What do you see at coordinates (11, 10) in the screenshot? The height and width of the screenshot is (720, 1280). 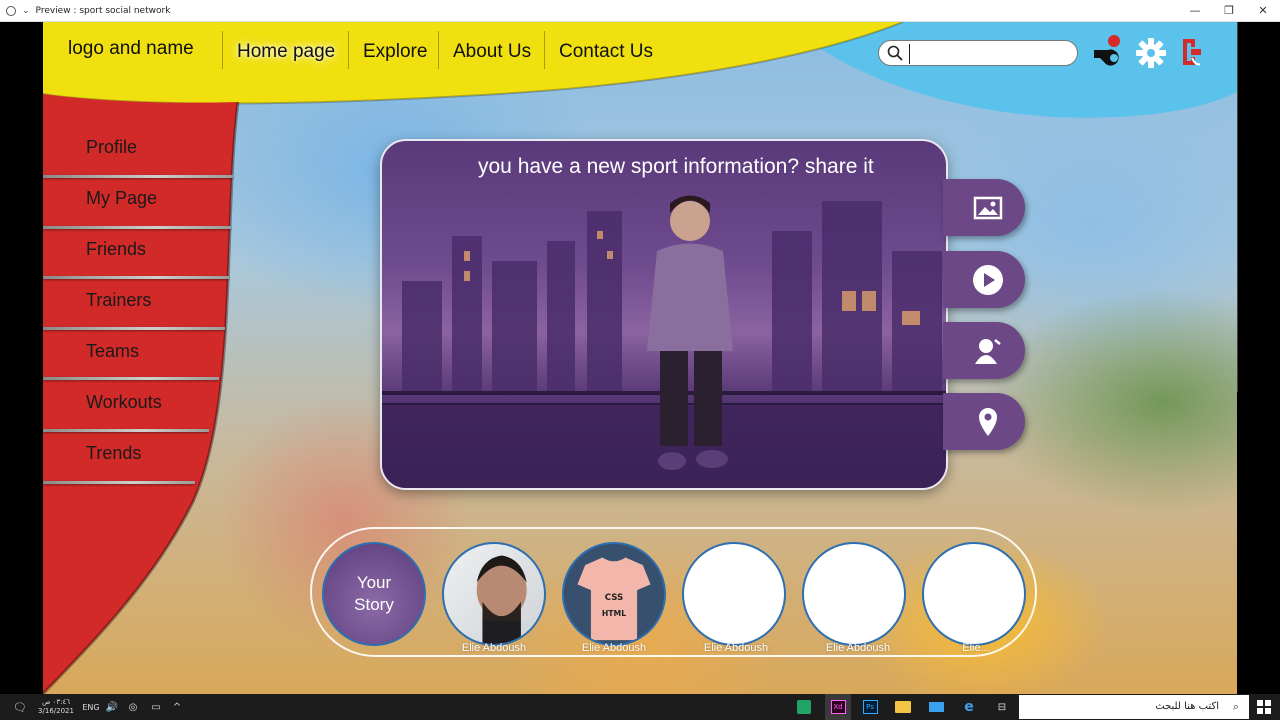 I see `app-icon` at bounding box center [11, 10].